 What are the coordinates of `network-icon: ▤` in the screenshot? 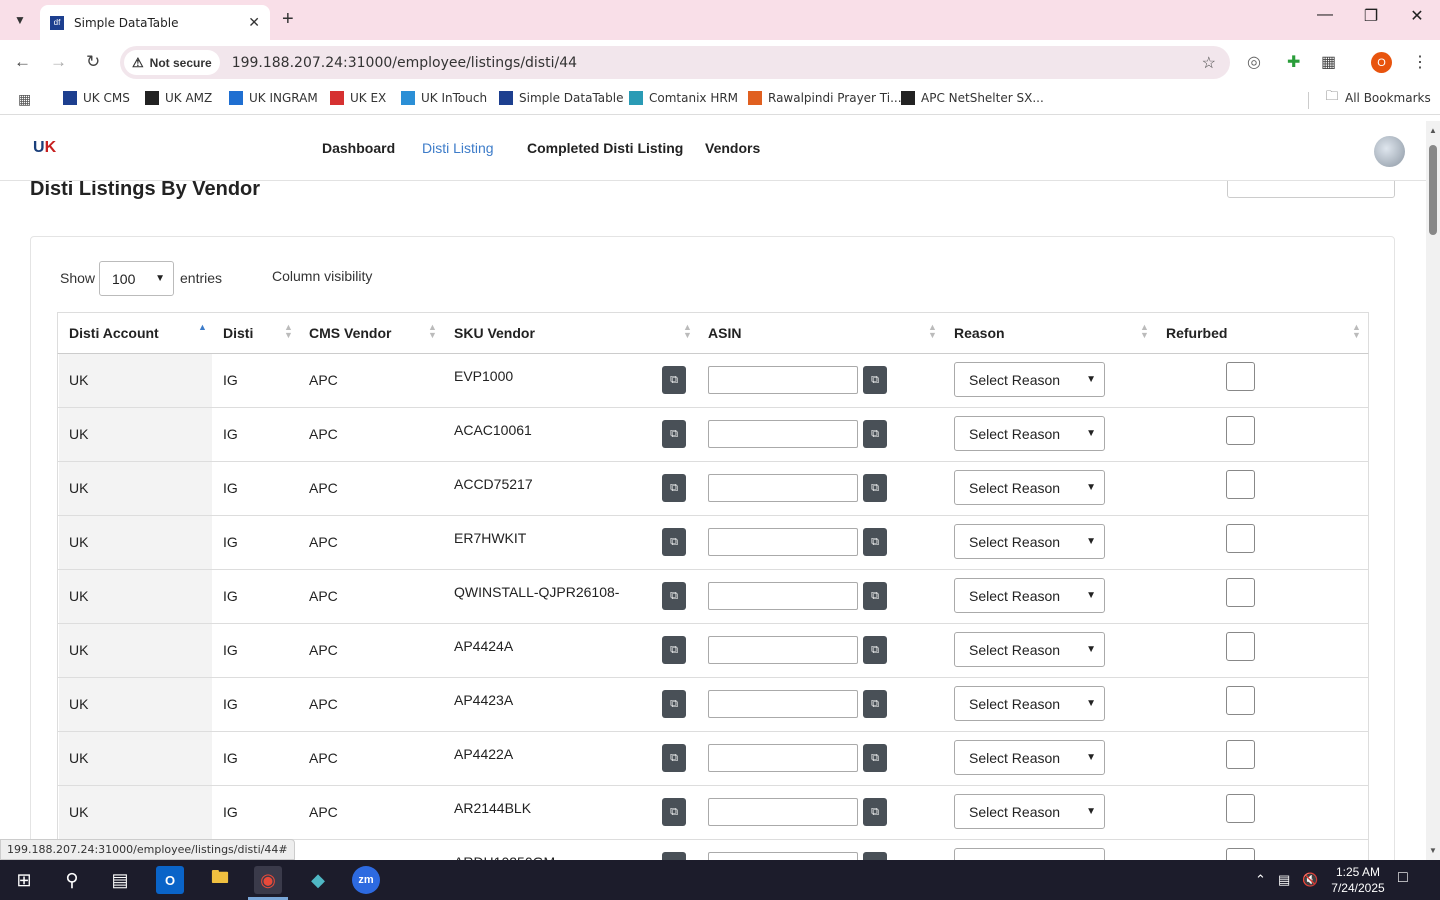 It's located at (1284, 880).